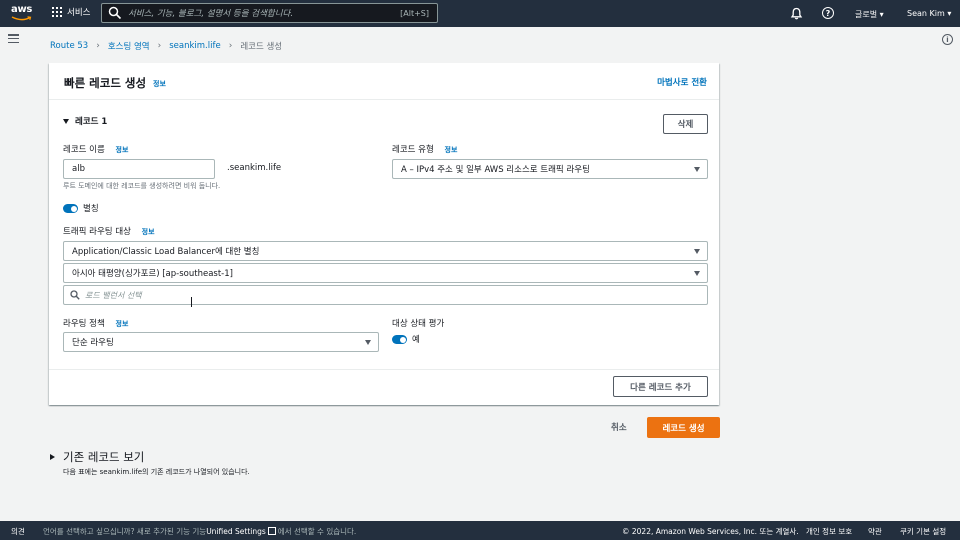 The width and height of the screenshot is (960, 540). I want to click on search-shortcut: [Alt+S], so click(414, 13).